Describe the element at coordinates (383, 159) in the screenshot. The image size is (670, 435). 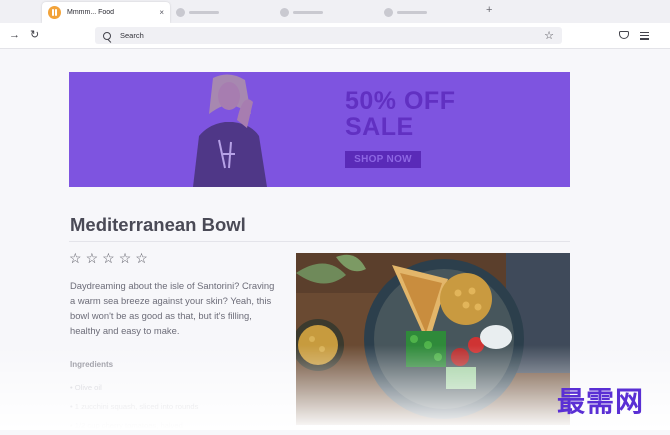
I see `shop-now-button: SHOP NOW` at that location.